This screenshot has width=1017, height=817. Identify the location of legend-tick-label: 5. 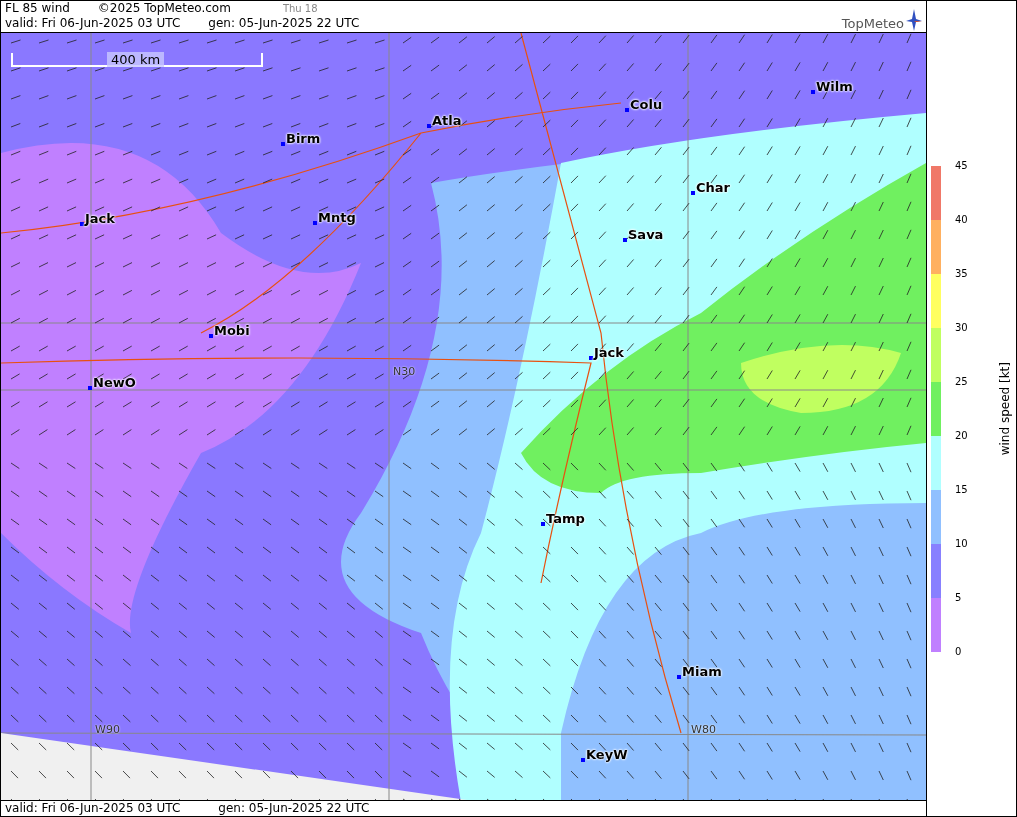
(958, 597).